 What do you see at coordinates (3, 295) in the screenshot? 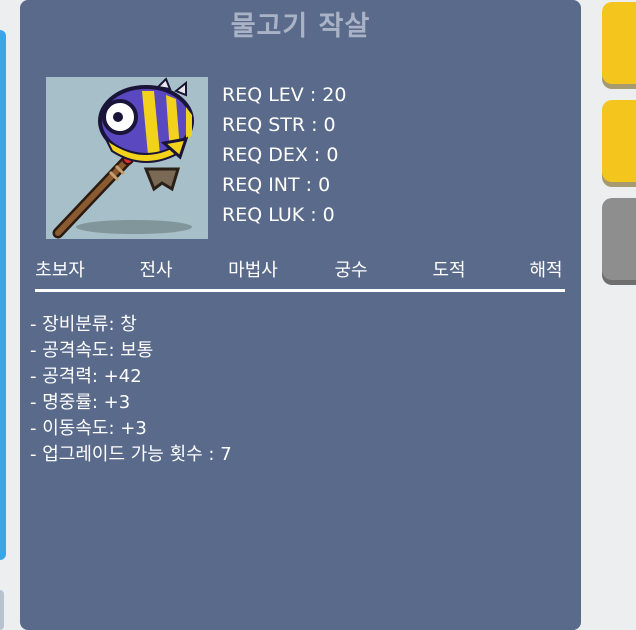
I see `left-panel-edge` at bounding box center [3, 295].